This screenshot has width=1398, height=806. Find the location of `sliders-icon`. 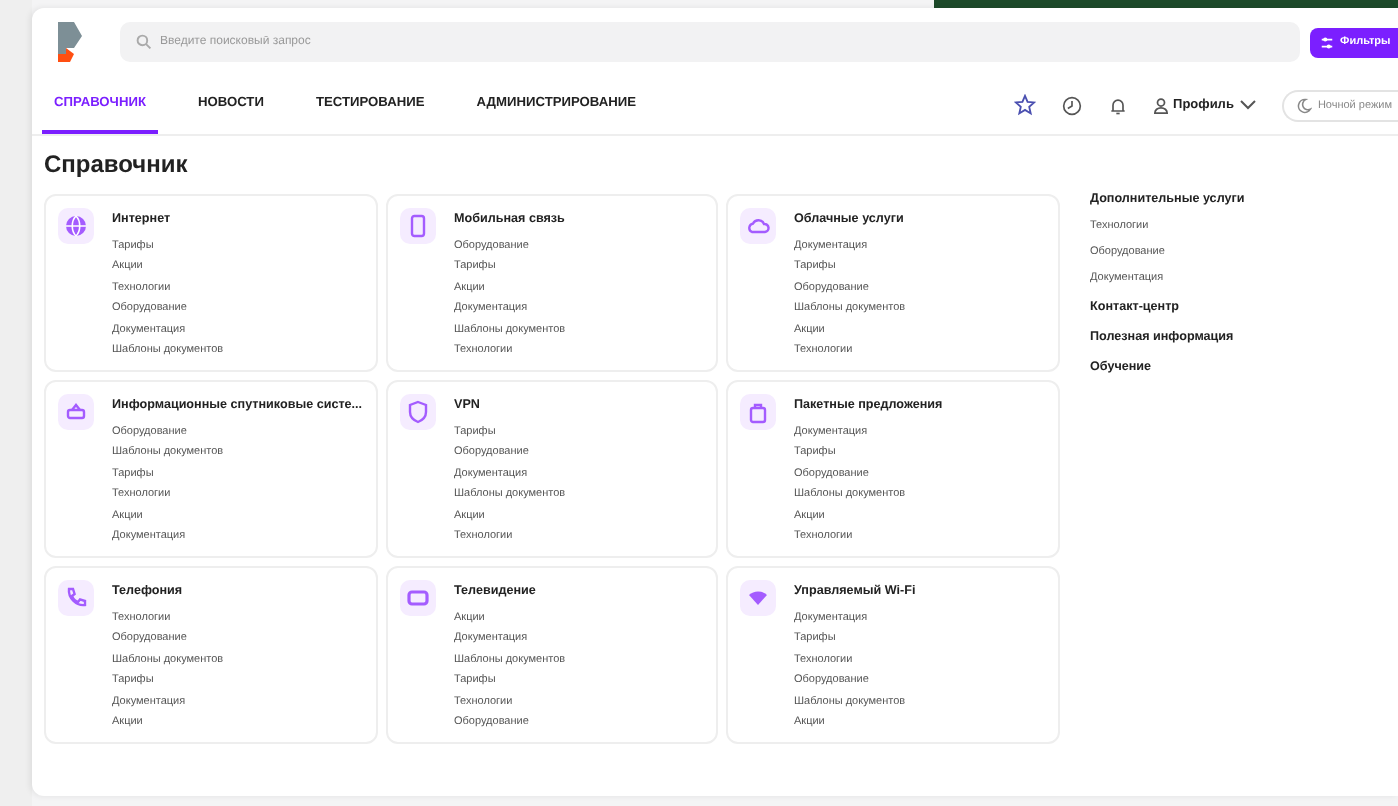

sliders-icon is located at coordinates (1327, 42).